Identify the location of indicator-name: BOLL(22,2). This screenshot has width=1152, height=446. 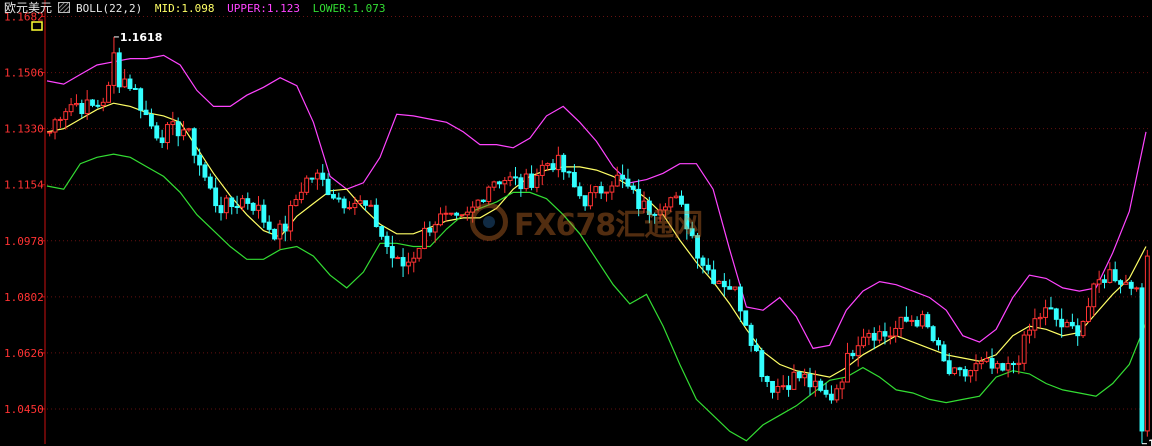
(109, 8).